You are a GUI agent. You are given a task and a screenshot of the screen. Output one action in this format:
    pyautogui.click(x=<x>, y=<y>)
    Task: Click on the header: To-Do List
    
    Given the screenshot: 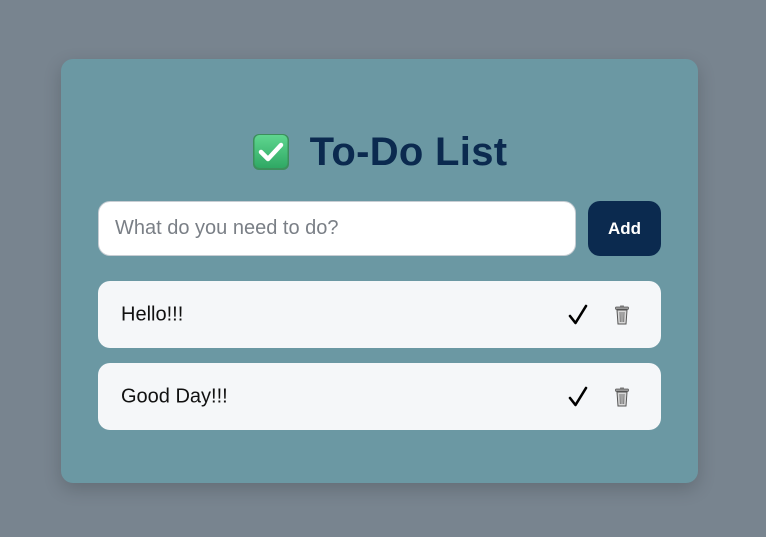 What is the action you would take?
    pyautogui.click(x=379, y=152)
    